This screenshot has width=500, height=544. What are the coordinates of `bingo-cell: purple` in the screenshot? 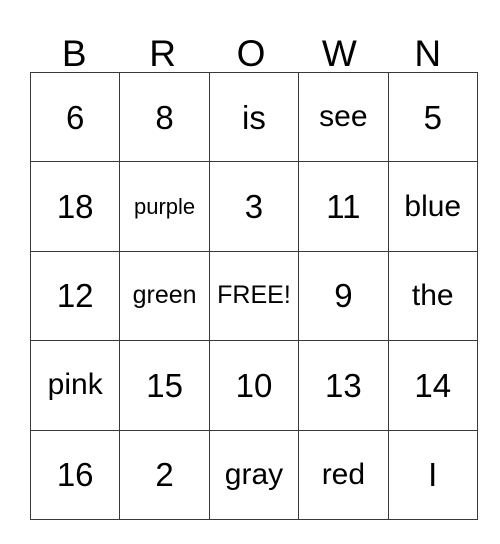 It's located at (164, 206).